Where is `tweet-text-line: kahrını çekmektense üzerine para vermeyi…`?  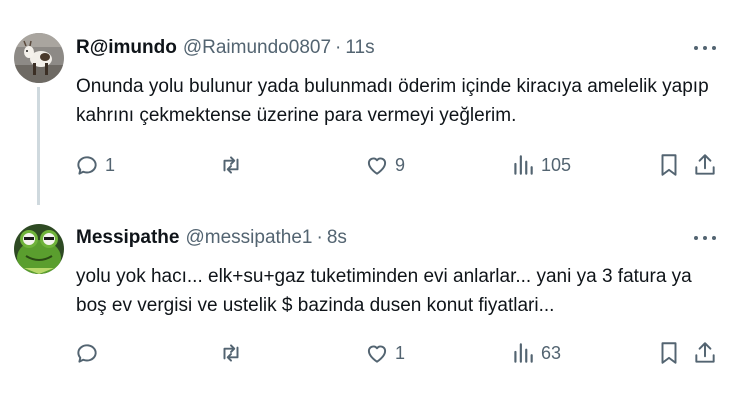
tweet-text-line: kahrını çekmektense üzerine para vermeyi… is located at coordinates (296, 115).